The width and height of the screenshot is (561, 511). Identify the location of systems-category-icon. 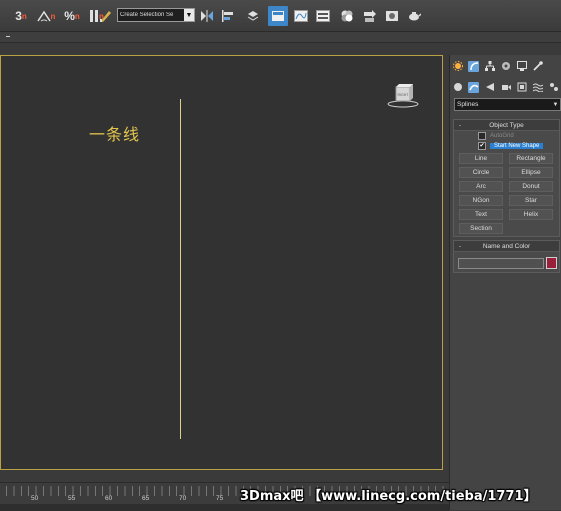
(553, 87).